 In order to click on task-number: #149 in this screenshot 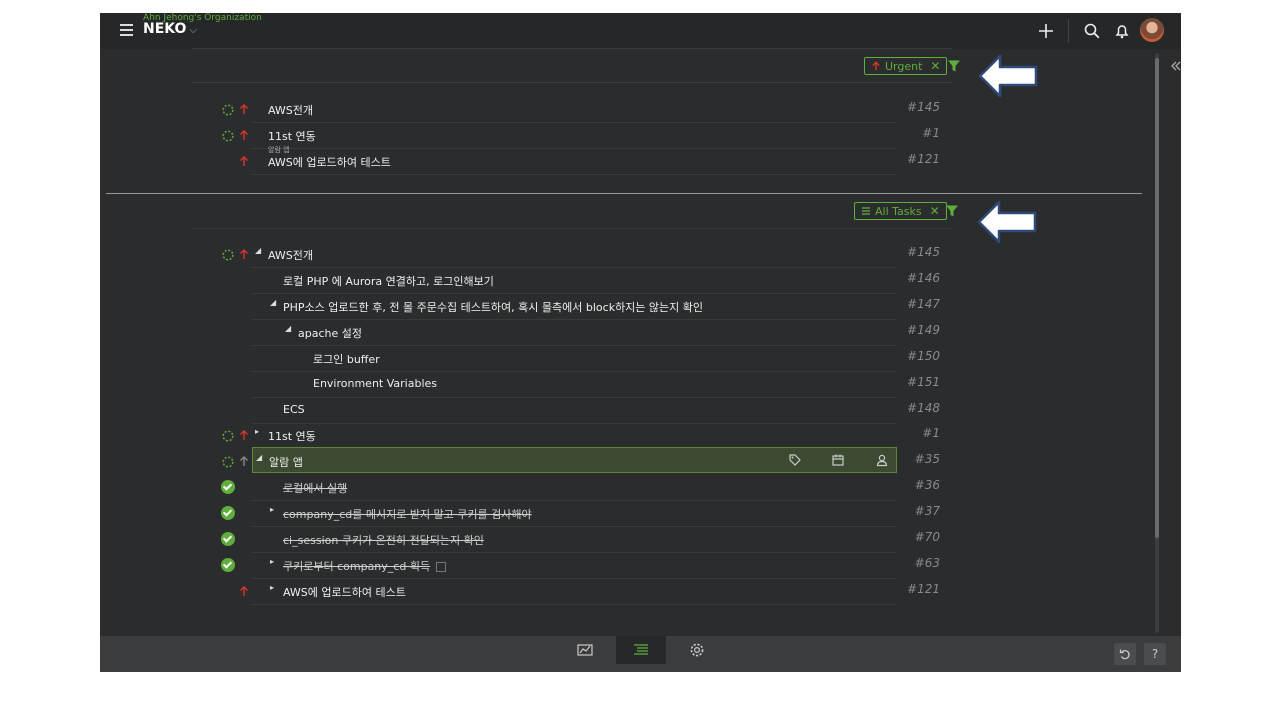, I will do `click(923, 330)`.